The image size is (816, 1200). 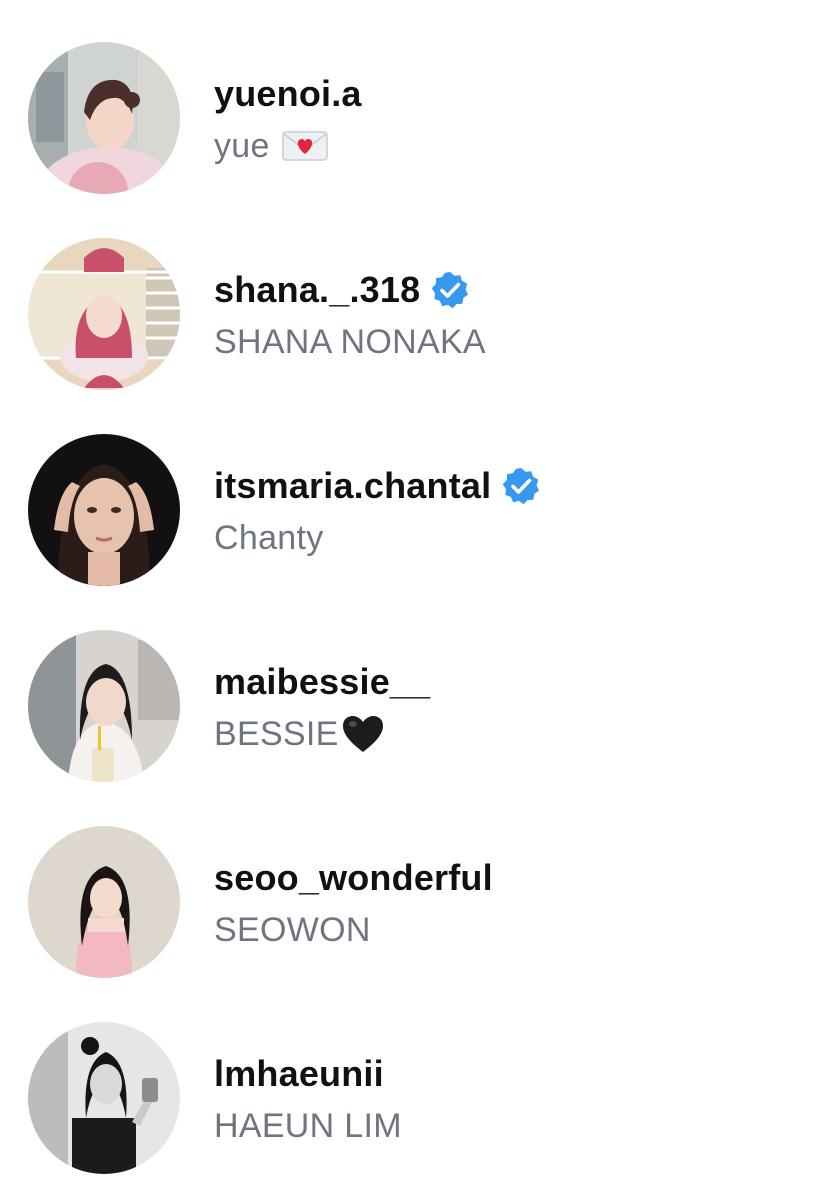 I want to click on account-display-name: BESSIE, so click(x=276, y=733).